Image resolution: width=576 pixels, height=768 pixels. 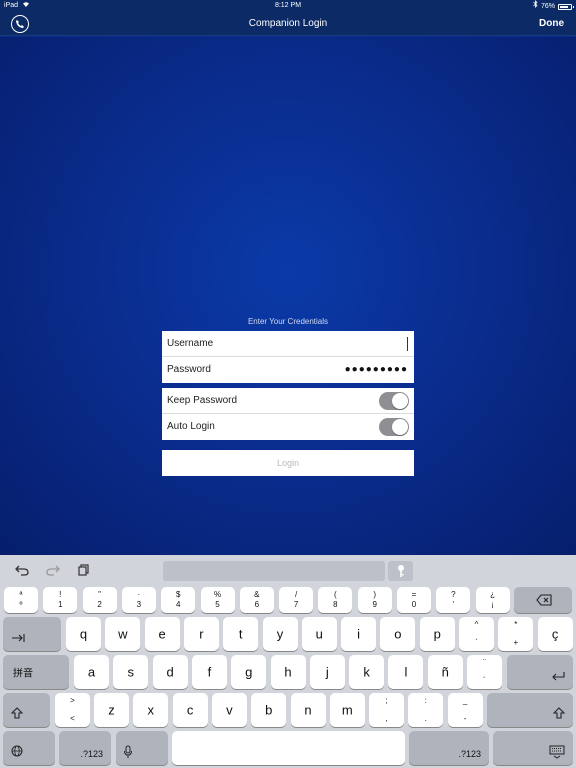 I want to click on key-letter: a, so click(x=91, y=672).